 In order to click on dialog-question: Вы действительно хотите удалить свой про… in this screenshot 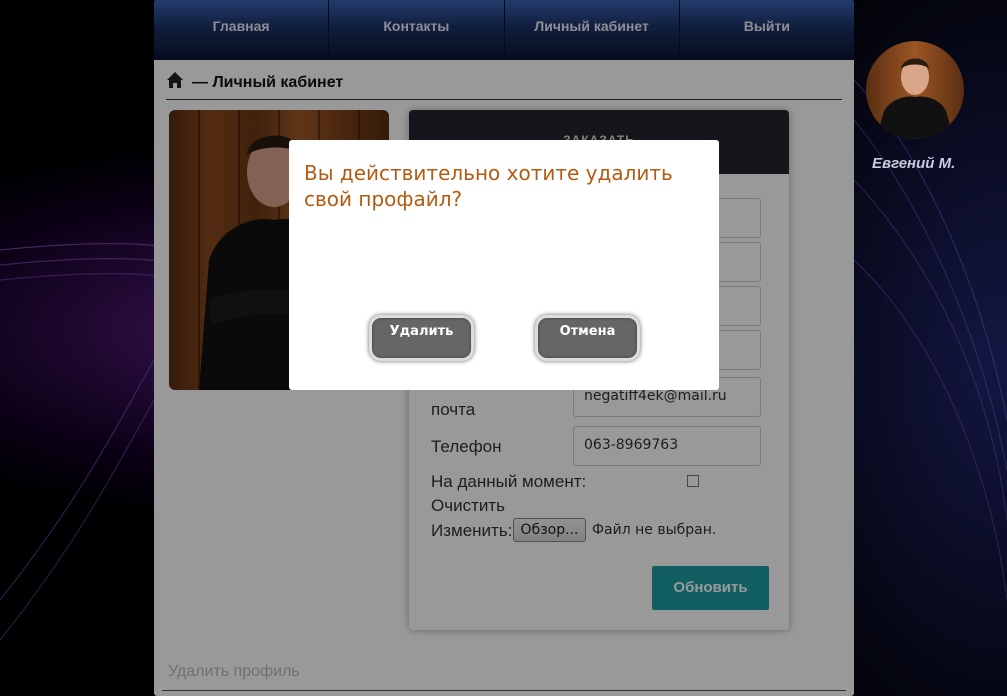, I will do `click(488, 186)`.